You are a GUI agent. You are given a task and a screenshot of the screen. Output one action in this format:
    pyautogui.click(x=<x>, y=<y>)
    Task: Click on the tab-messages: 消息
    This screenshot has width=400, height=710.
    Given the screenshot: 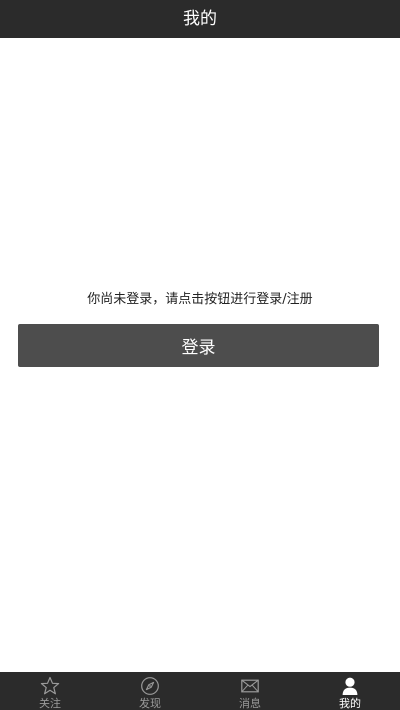 What is the action you would take?
    pyautogui.click(x=250, y=691)
    